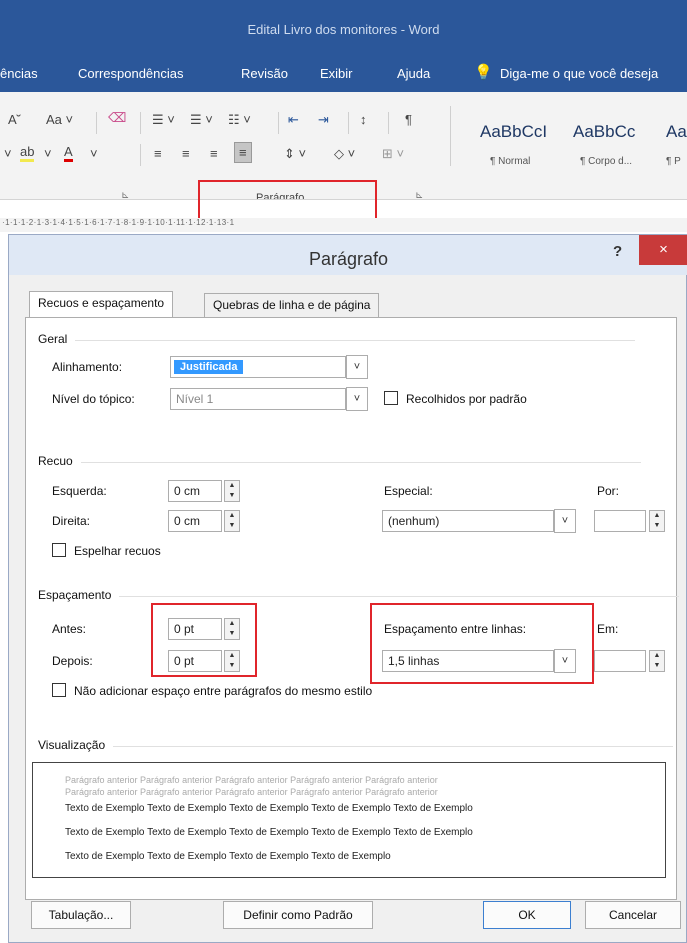  What do you see at coordinates (419, 194) in the screenshot?
I see `paragraph-dialog-launcher-icon: ⊾` at bounding box center [419, 194].